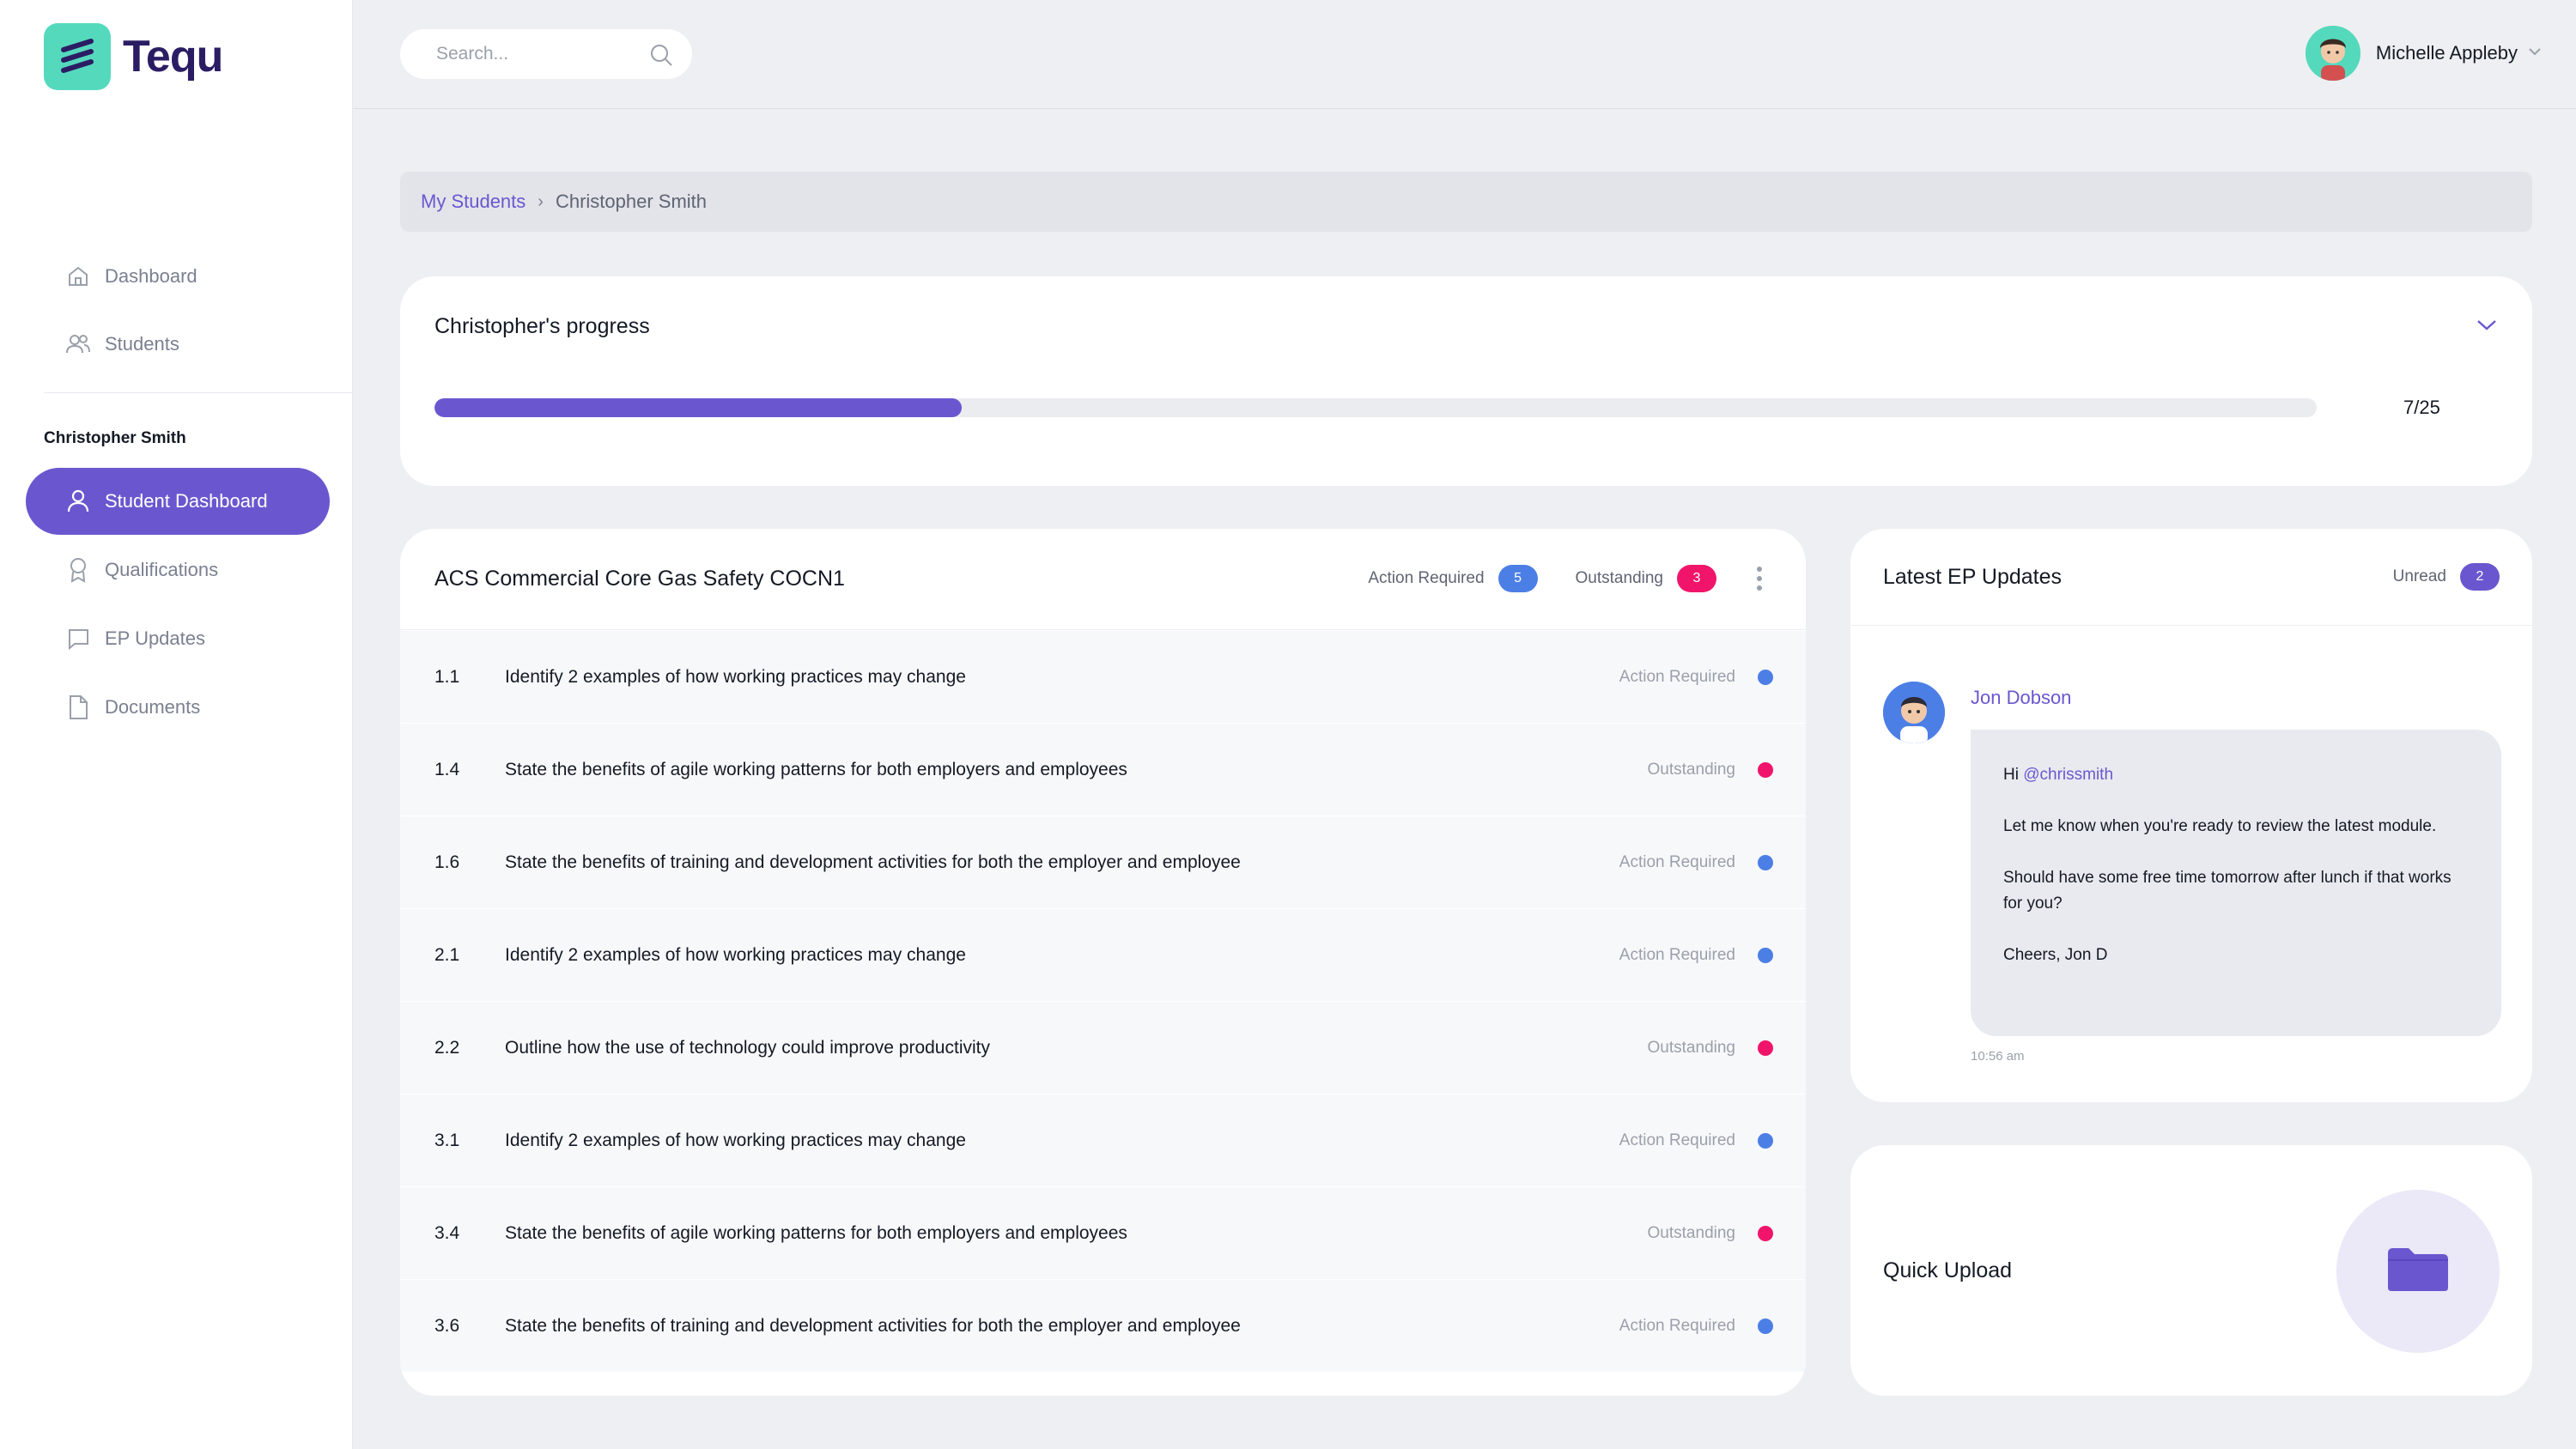  What do you see at coordinates (1973, 577) in the screenshot?
I see `ep-updates-title: Latest EP Updates` at bounding box center [1973, 577].